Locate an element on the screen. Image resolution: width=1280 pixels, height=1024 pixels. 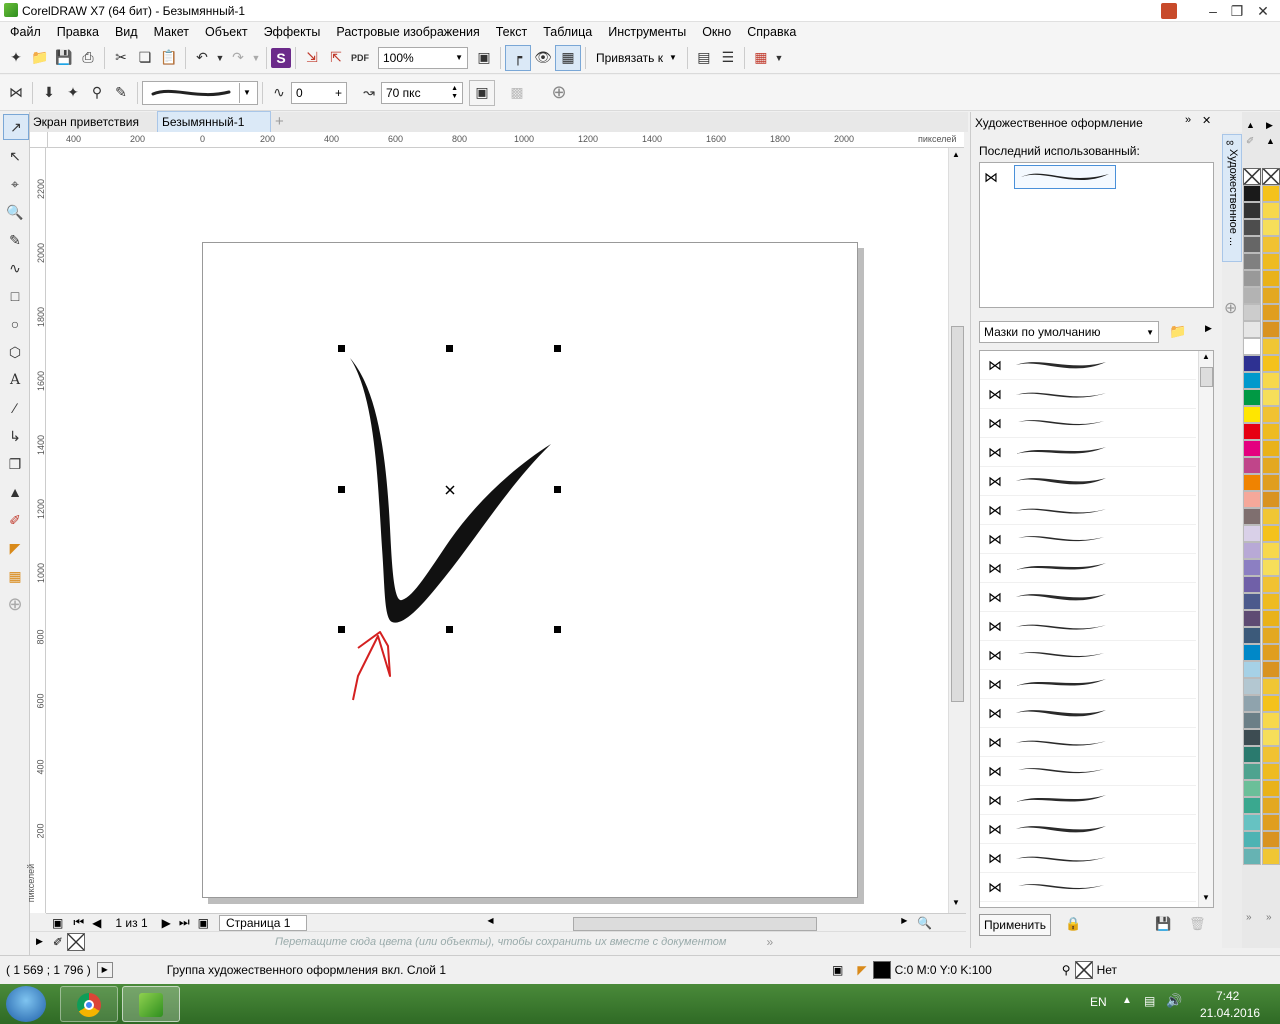
scroll-thumb is located at coordinates (695, 923).